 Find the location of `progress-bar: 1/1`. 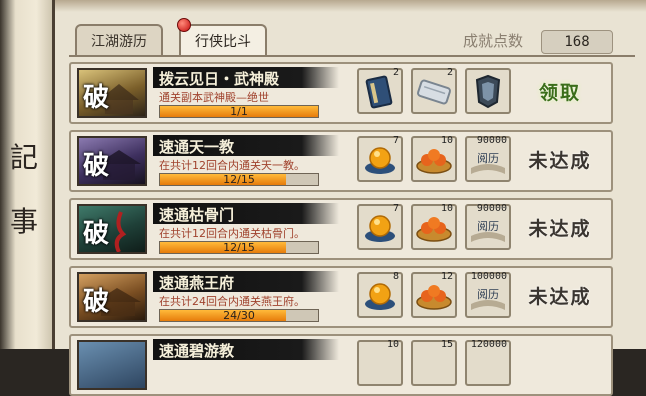

progress-bar: 1/1 is located at coordinates (239, 111).